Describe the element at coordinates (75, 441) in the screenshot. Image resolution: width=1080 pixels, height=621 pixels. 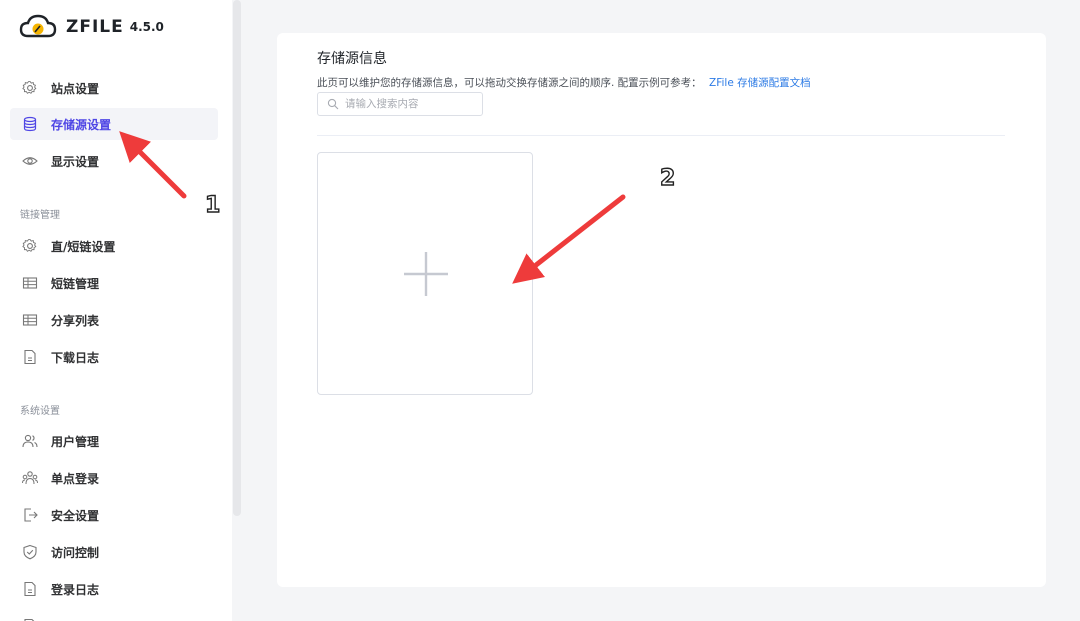
I see `sidebar-item-label: 用户管理` at that location.